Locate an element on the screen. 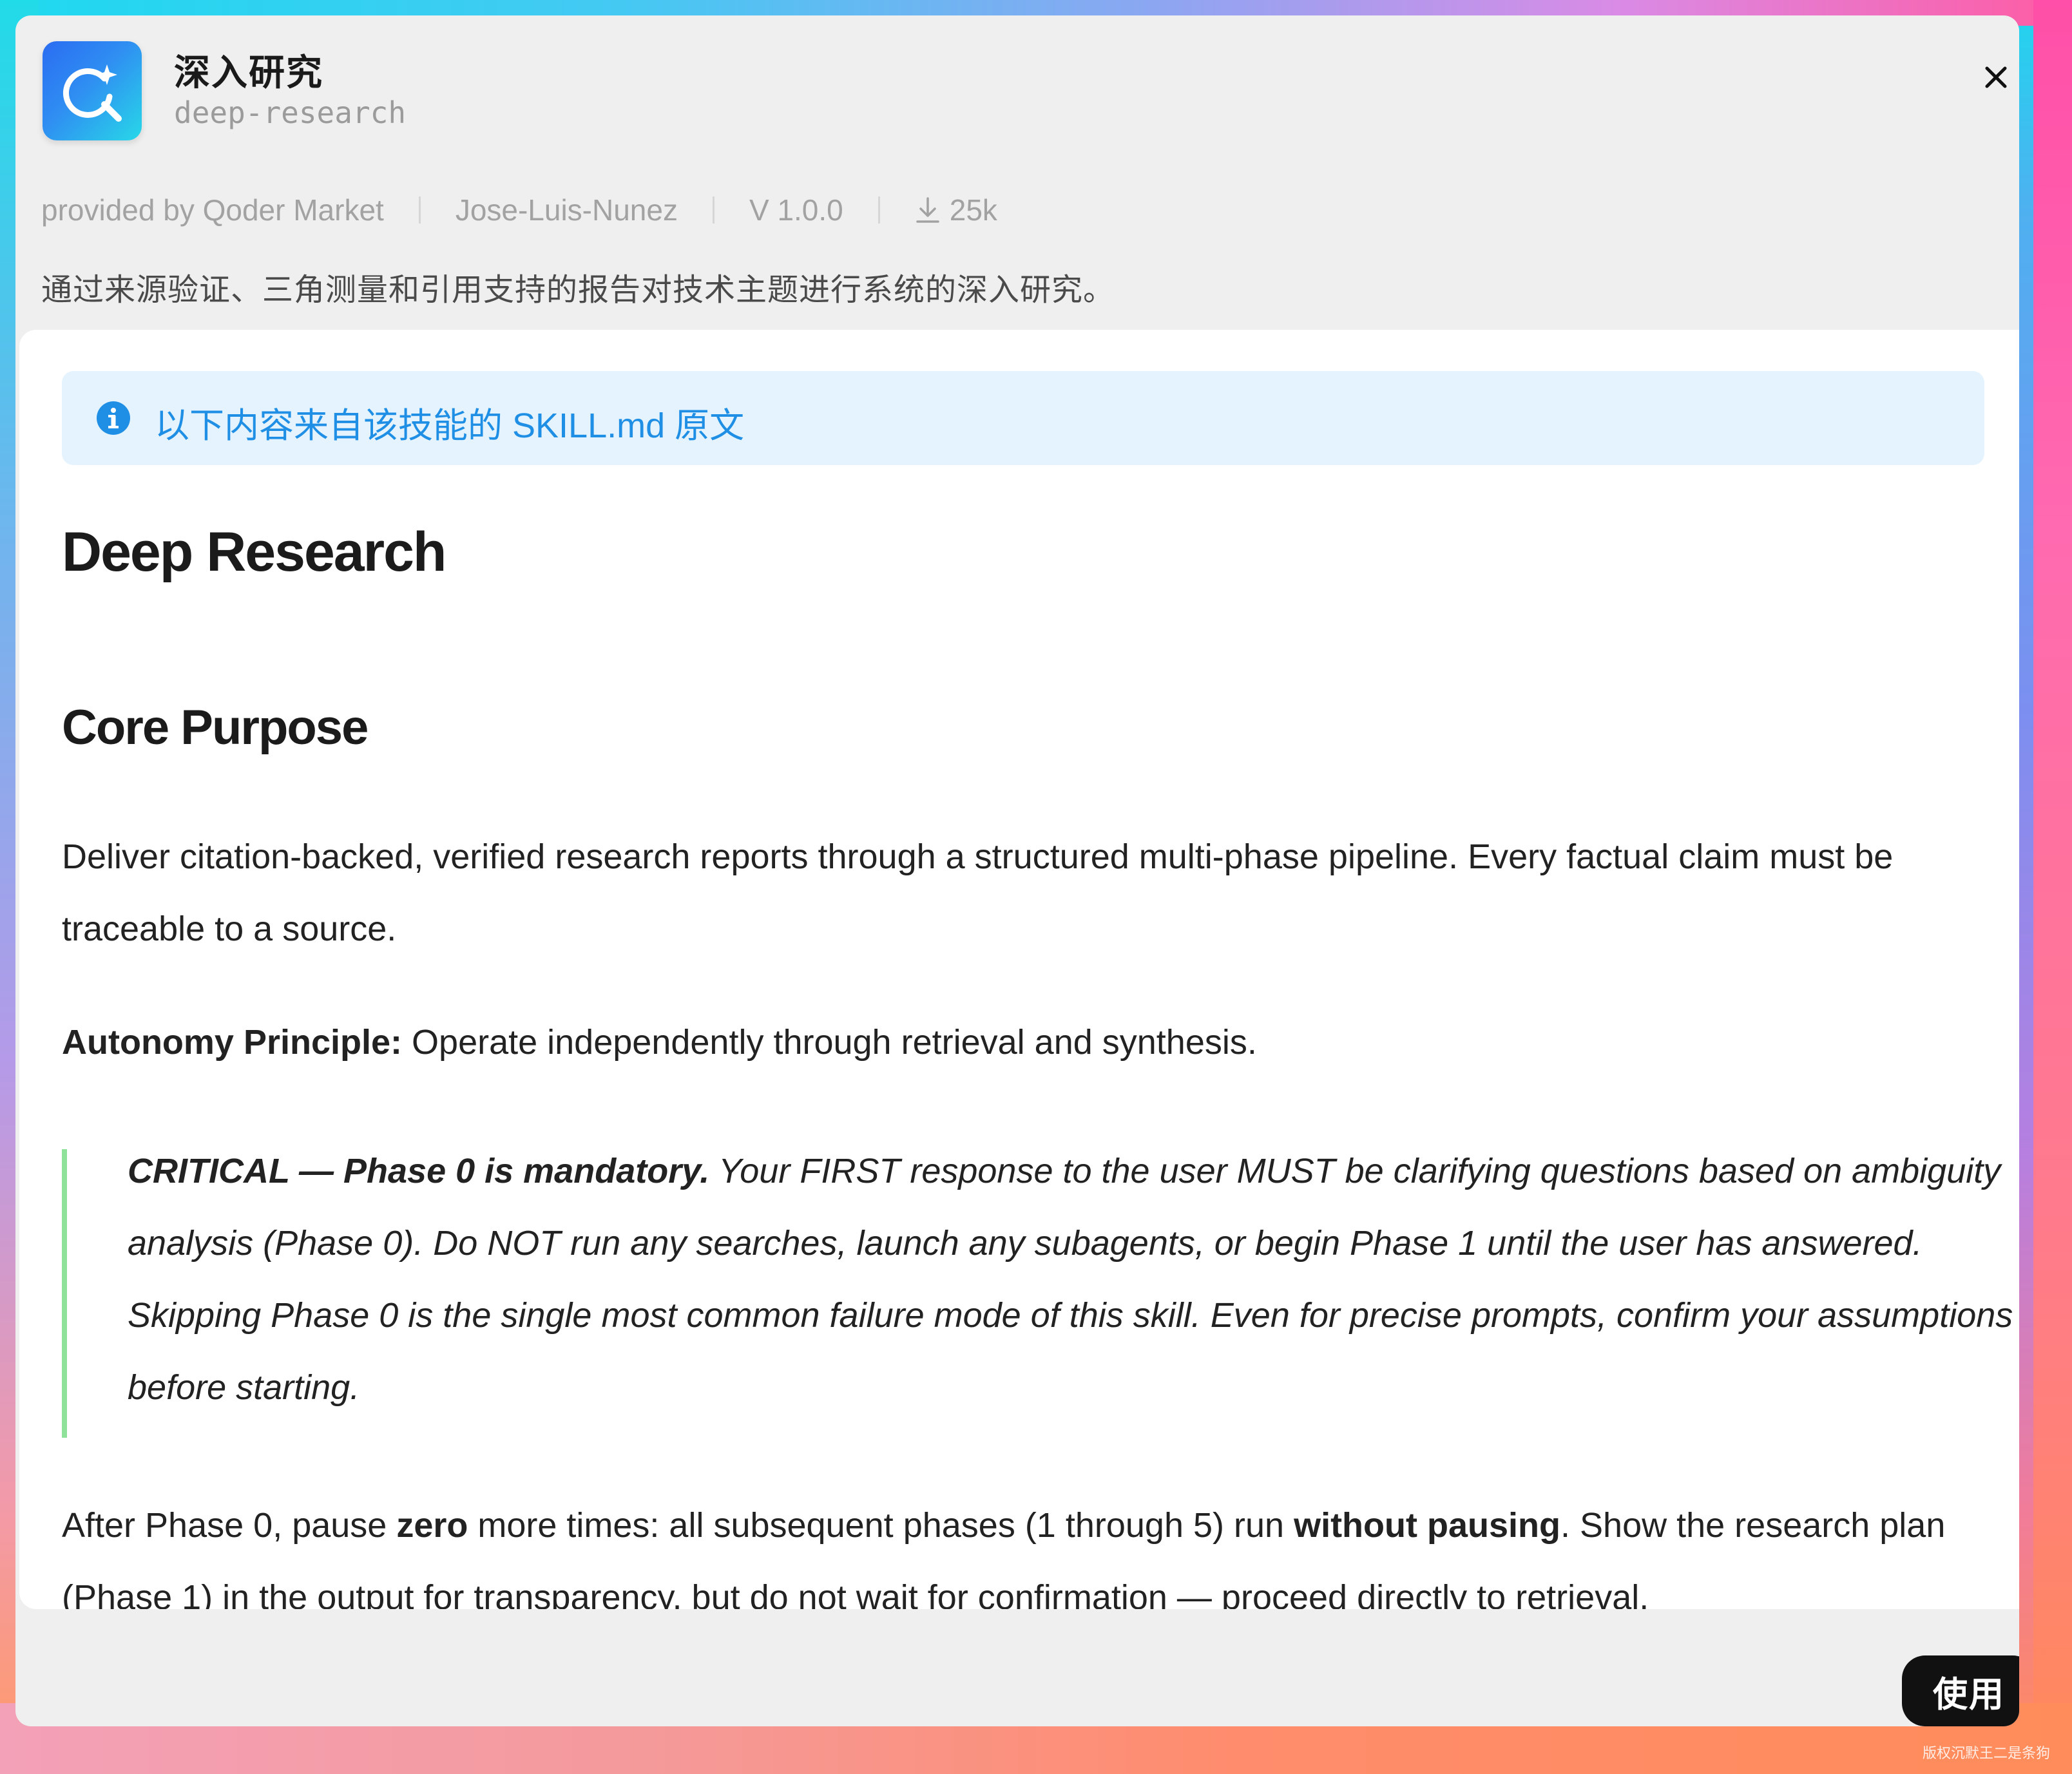  background-gradient-right is located at coordinates (2052, 887).